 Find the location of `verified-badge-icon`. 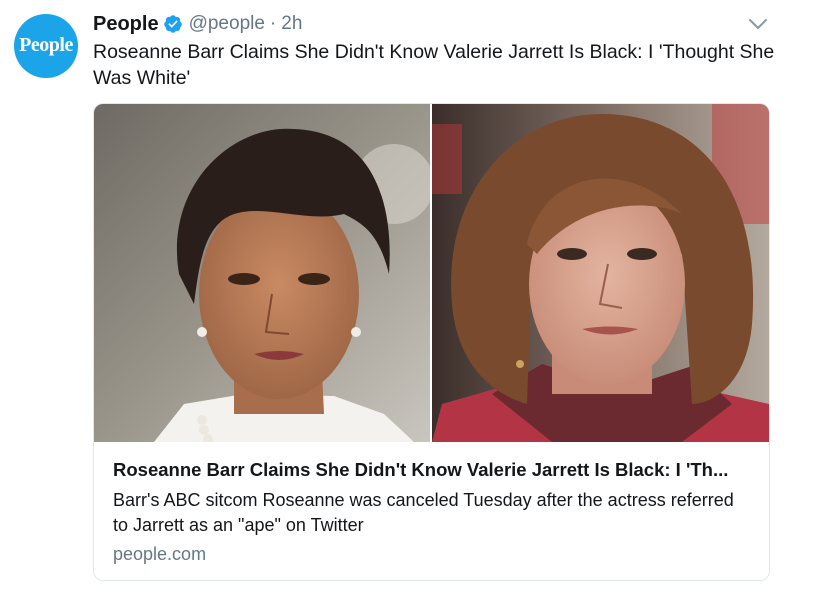

verified-badge-icon is located at coordinates (172, 24).